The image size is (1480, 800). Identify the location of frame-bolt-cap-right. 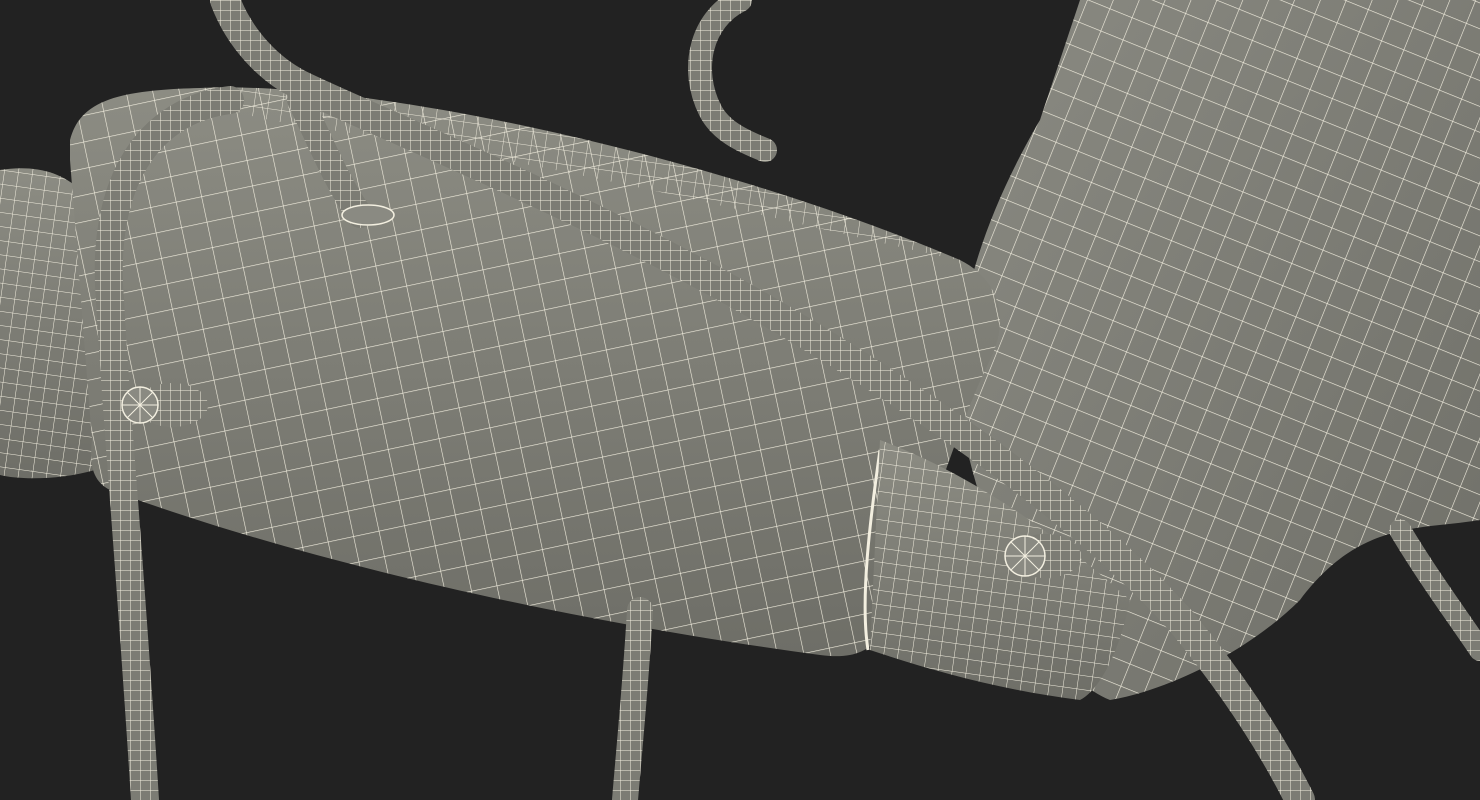
(1042, 556).